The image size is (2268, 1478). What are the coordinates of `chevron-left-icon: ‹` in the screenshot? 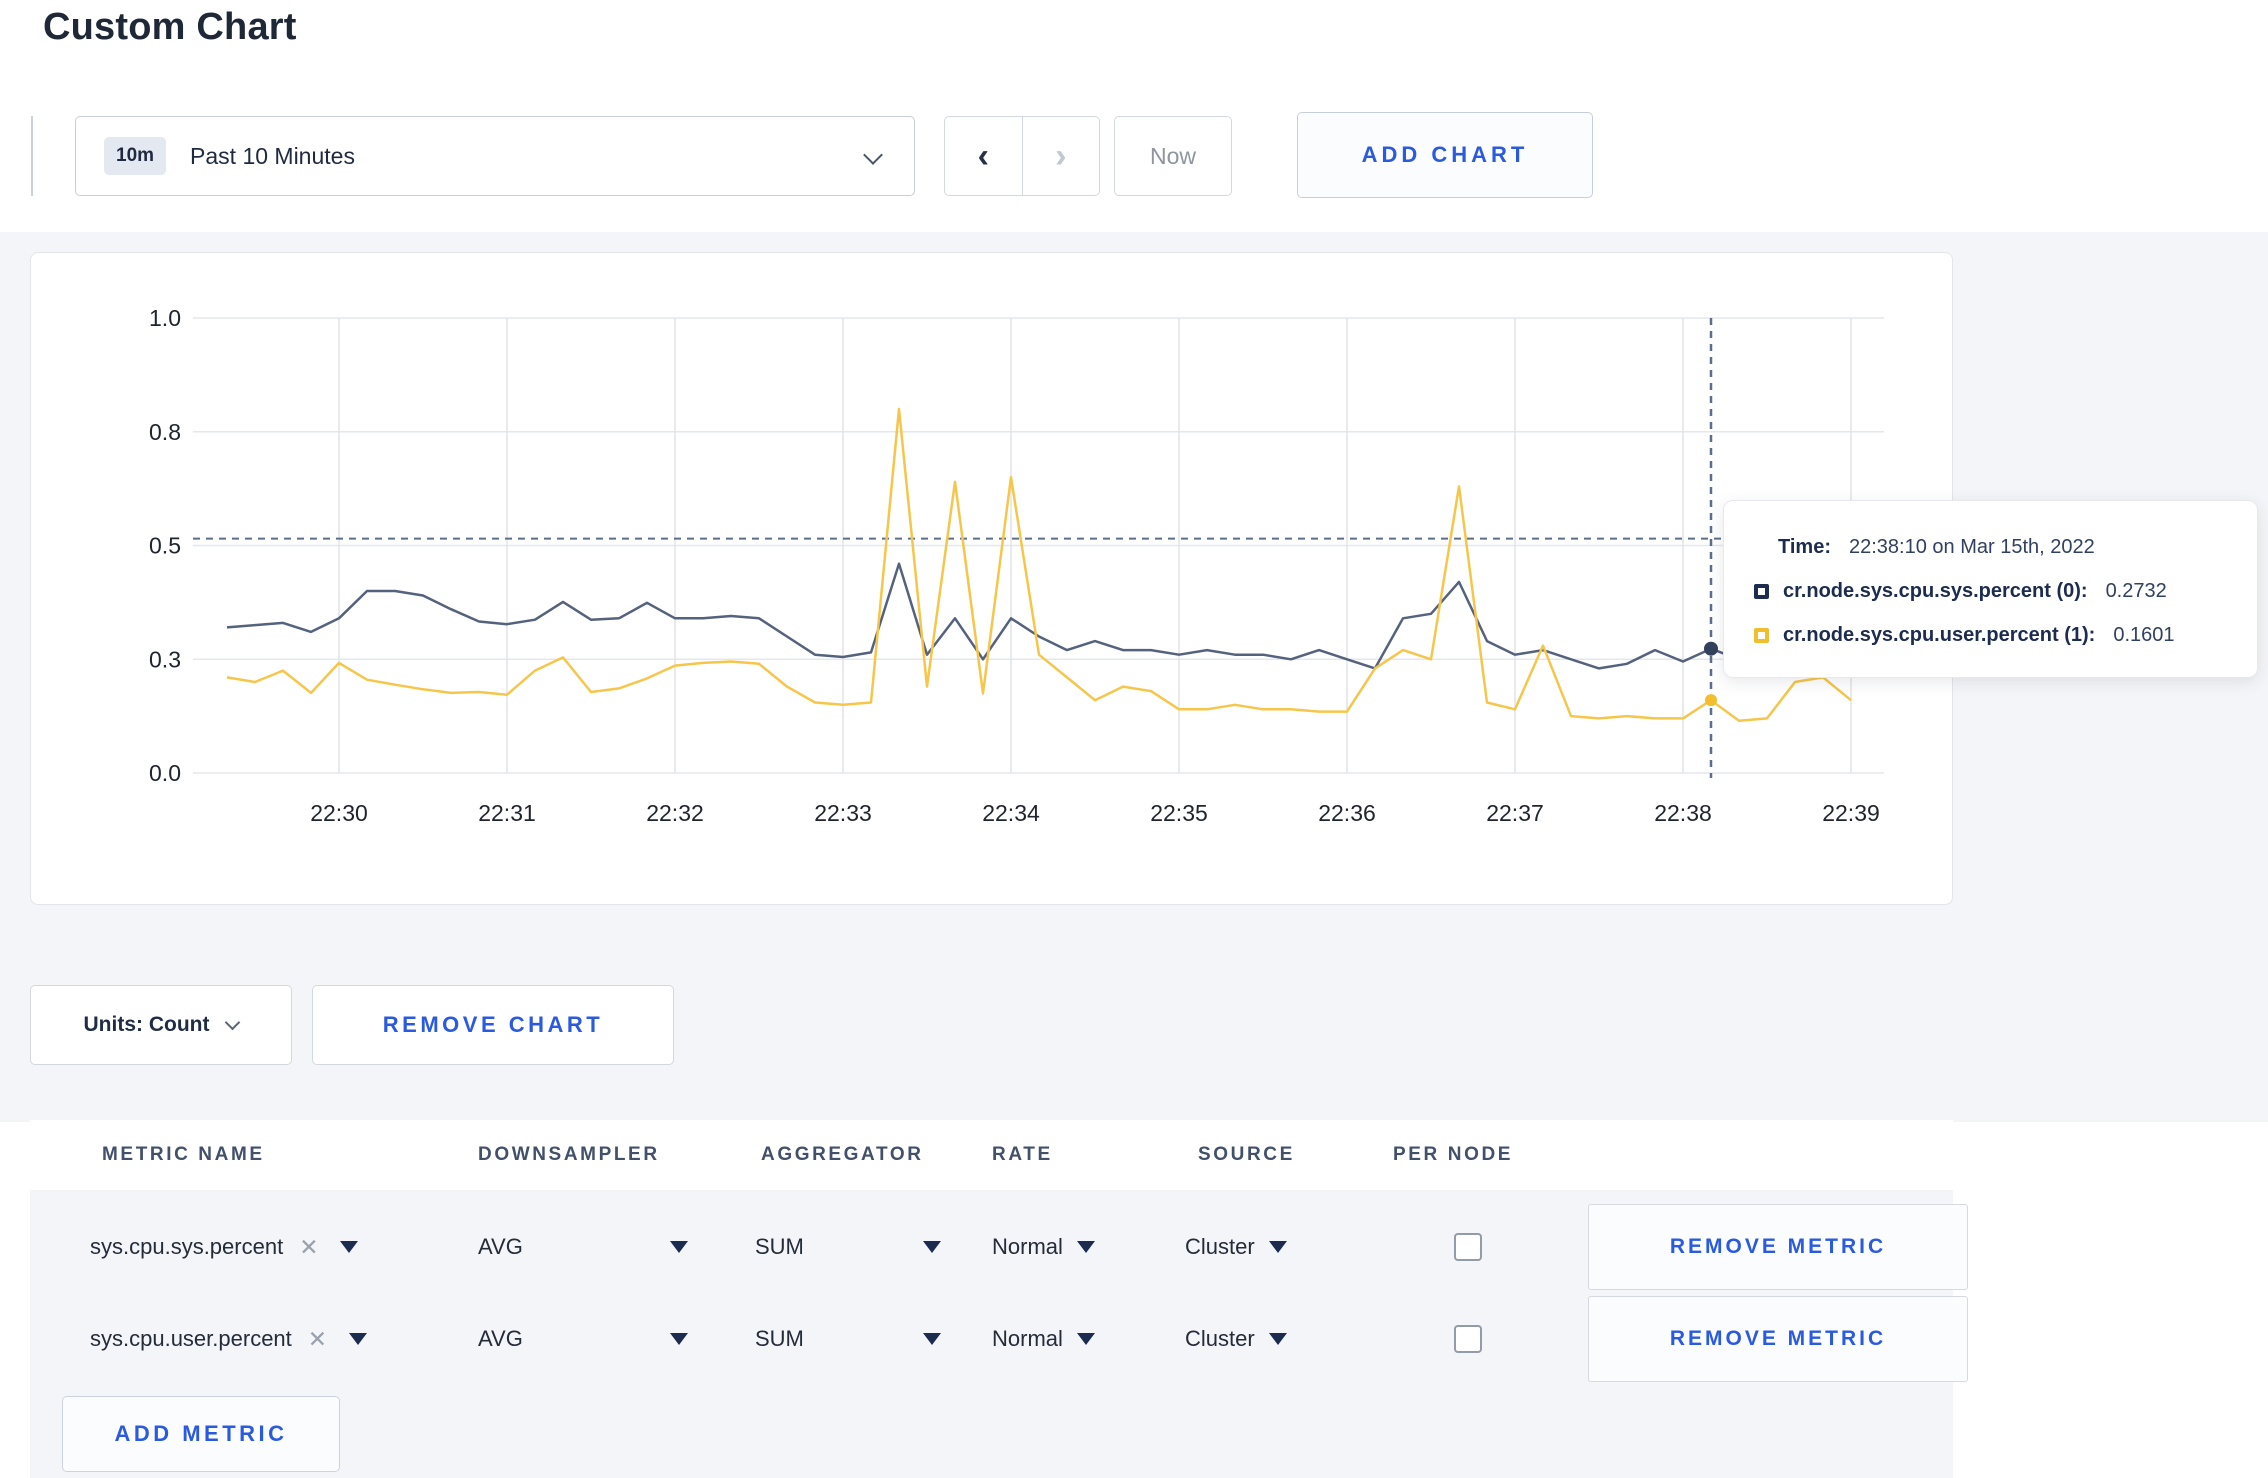 It's located at (983, 156).